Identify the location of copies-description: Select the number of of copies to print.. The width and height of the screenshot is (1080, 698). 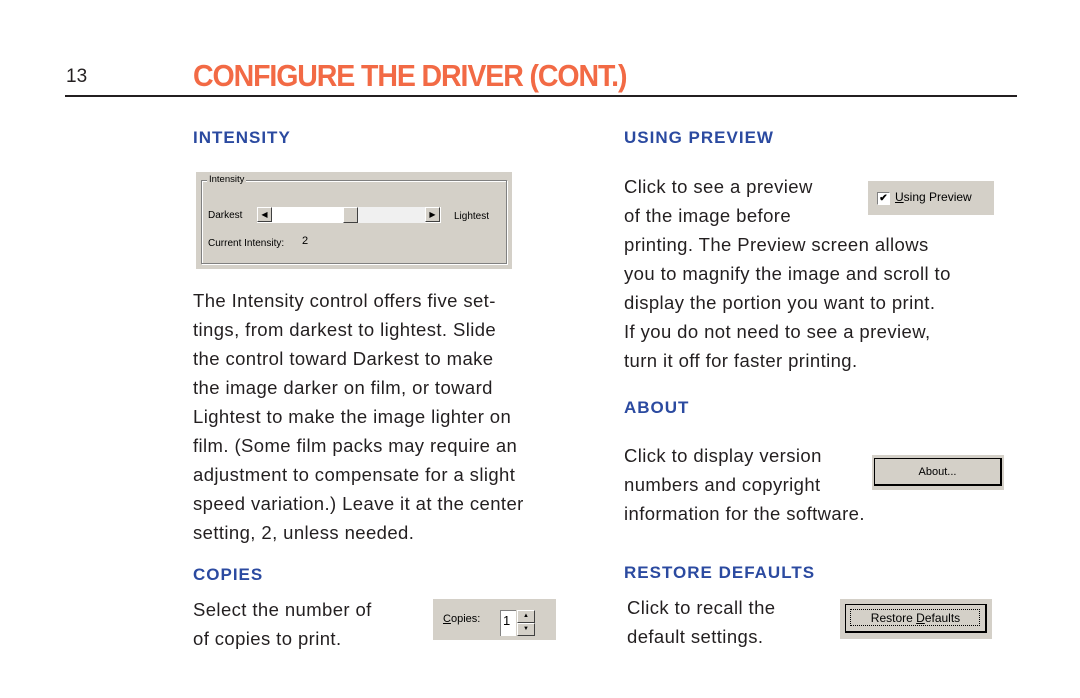
(282, 624).